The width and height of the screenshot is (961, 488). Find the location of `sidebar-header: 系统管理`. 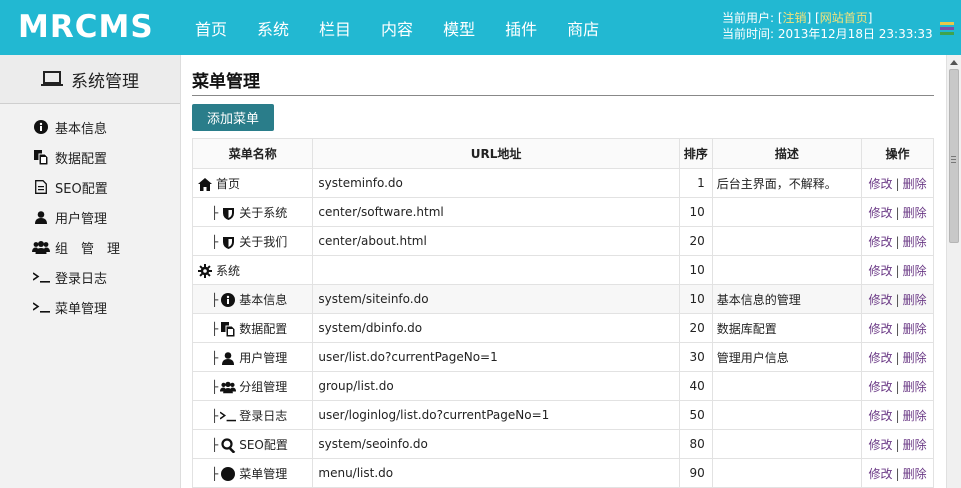

sidebar-header: 系统管理 is located at coordinates (90, 79).